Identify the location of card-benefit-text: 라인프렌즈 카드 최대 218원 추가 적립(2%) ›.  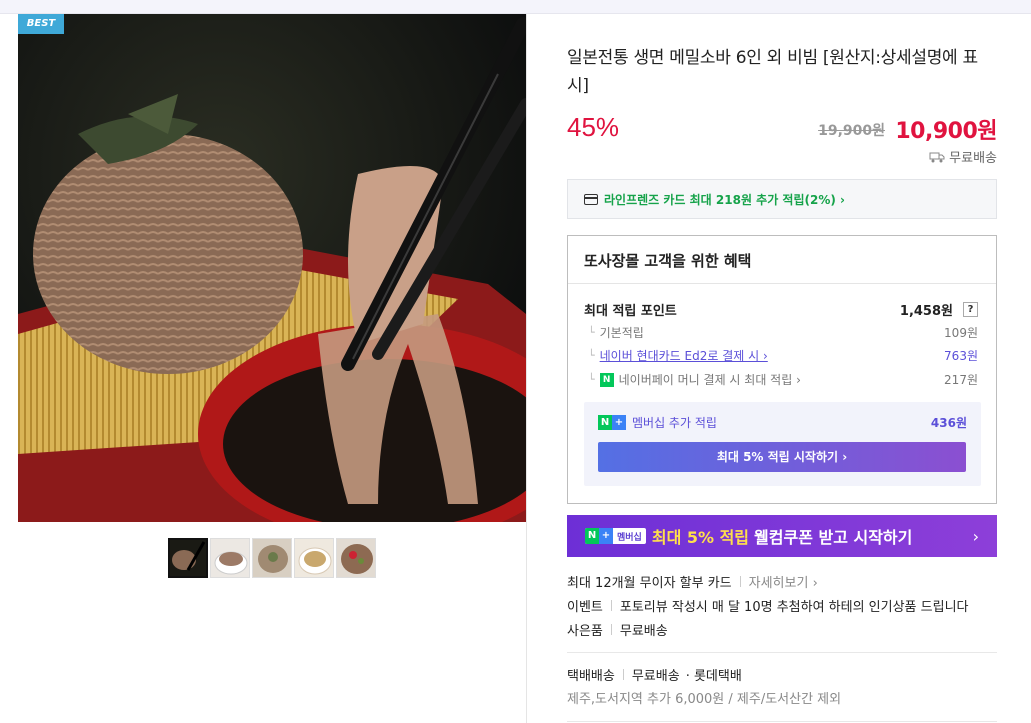
(724, 199).